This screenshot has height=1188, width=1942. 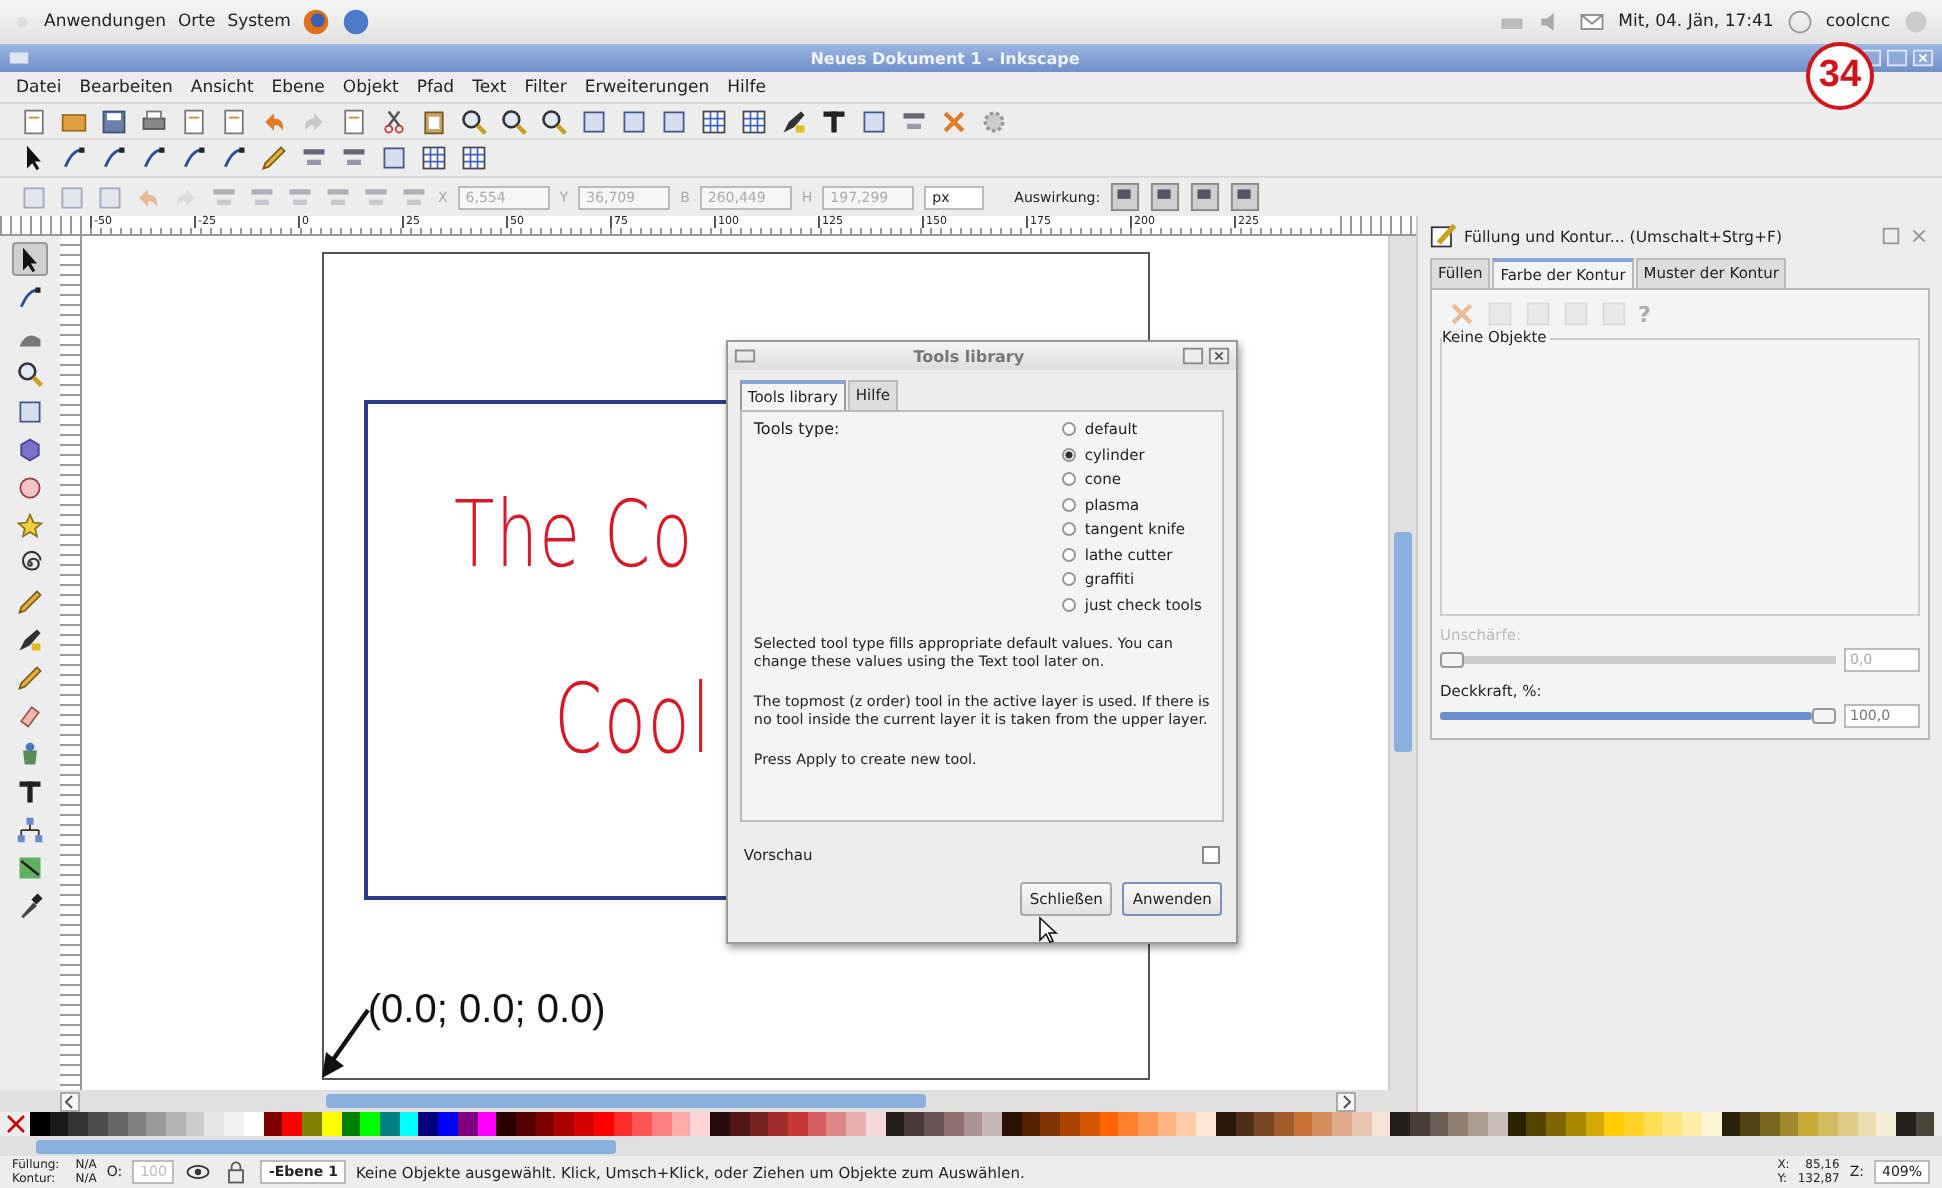 I want to click on menu-item: Text, so click(x=489, y=87).